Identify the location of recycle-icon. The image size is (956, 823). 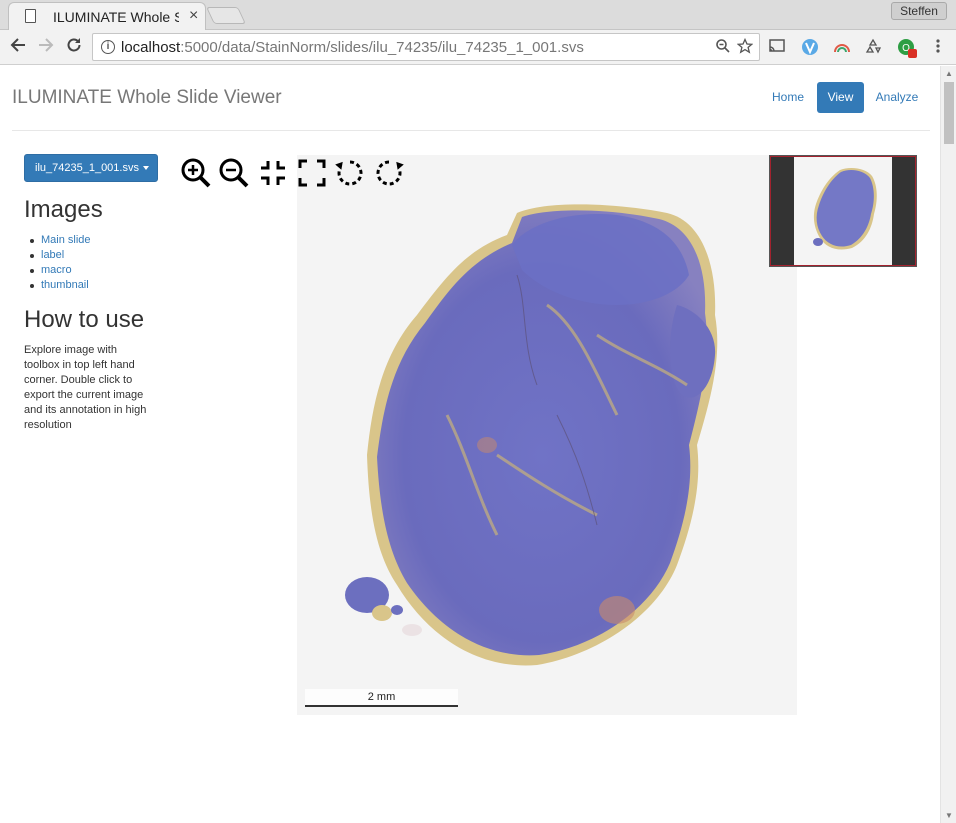
(873, 47).